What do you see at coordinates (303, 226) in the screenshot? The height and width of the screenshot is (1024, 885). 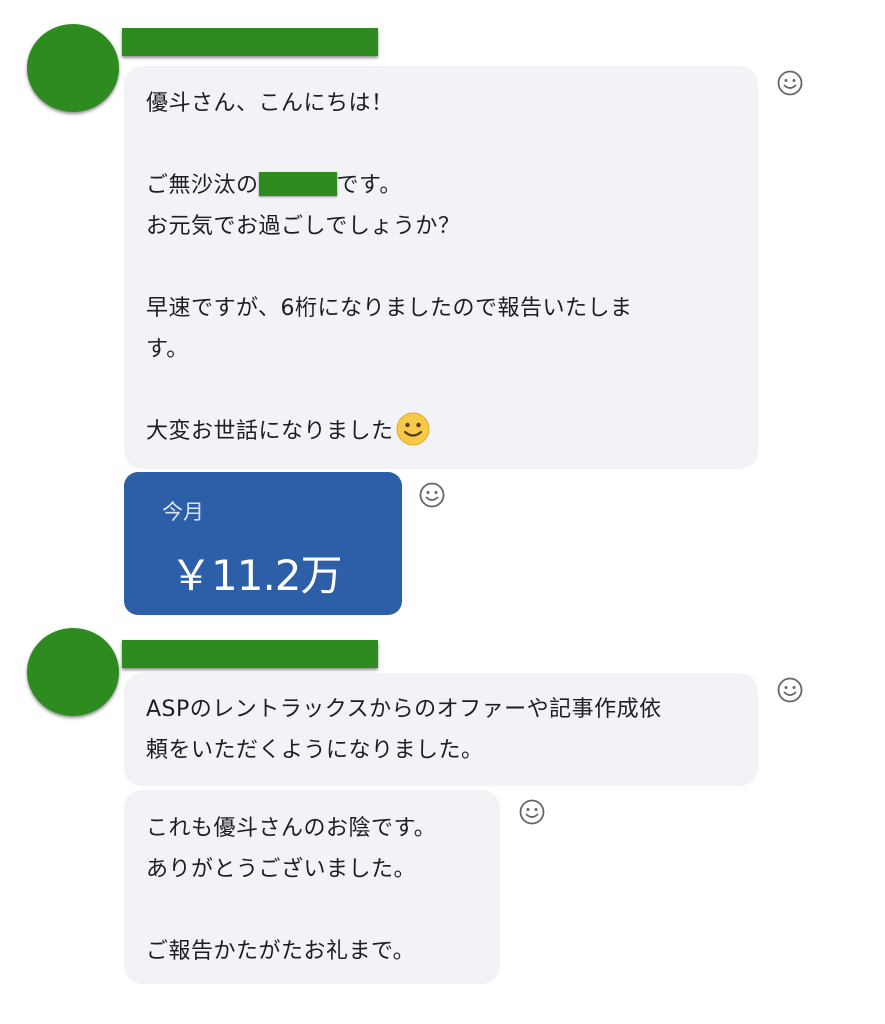 I see `message-line: お元気でお過ごしでしょうか？` at bounding box center [303, 226].